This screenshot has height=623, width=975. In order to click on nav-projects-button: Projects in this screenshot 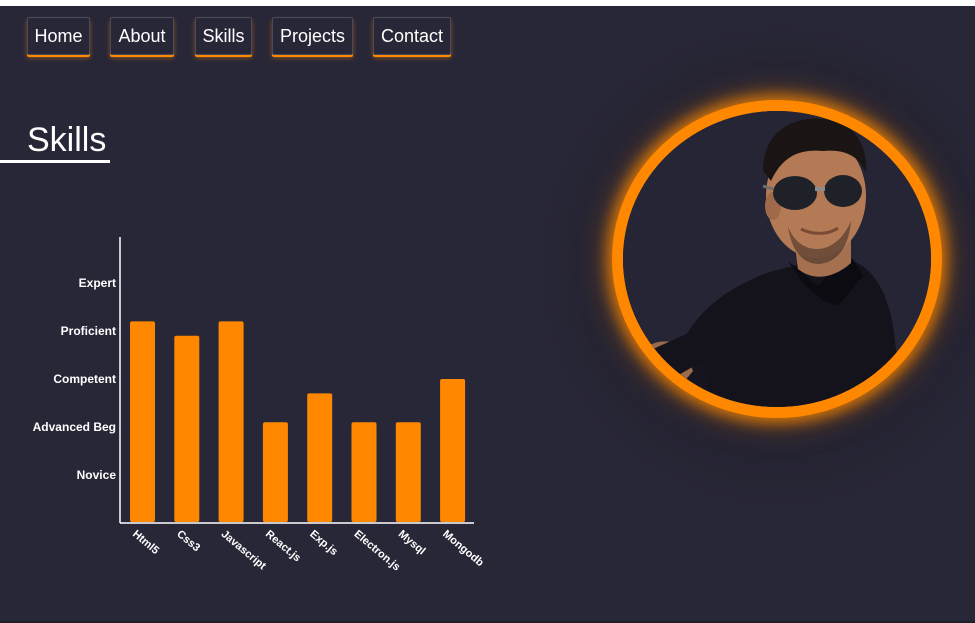, I will do `click(312, 36)`.